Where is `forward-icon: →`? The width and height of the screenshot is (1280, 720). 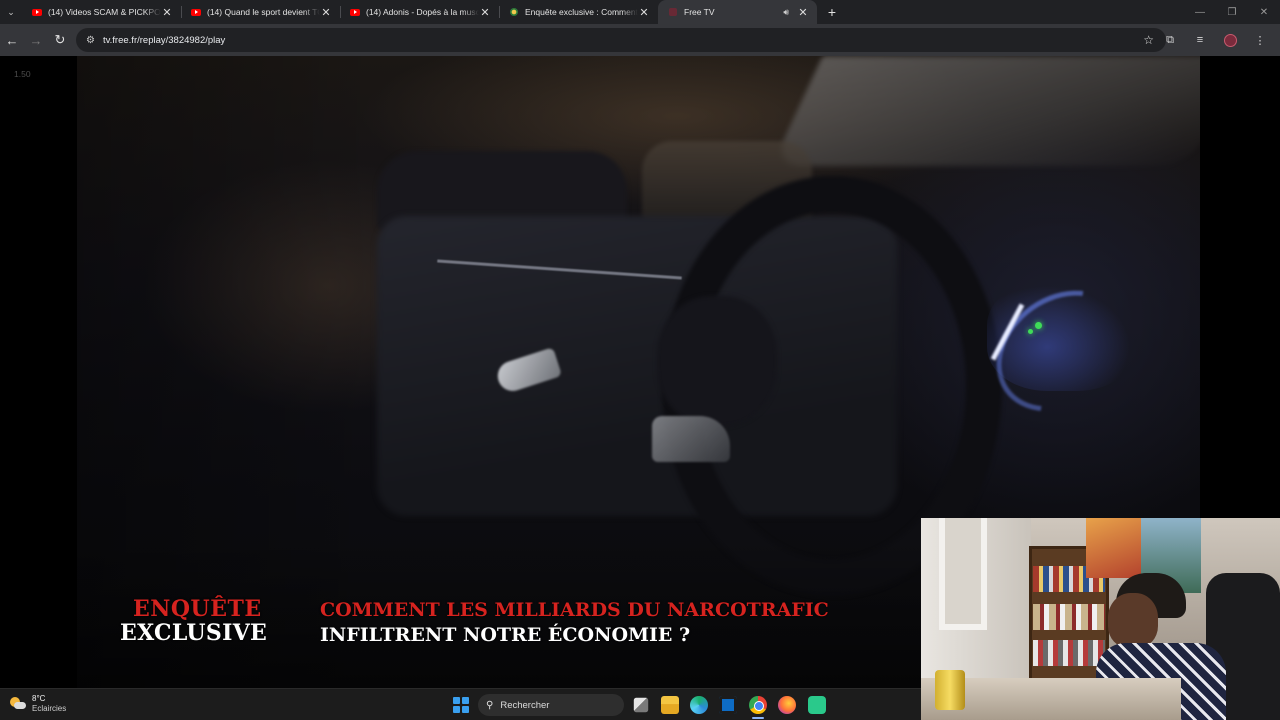
forward-icon: → is located at coordinates (36, 40).